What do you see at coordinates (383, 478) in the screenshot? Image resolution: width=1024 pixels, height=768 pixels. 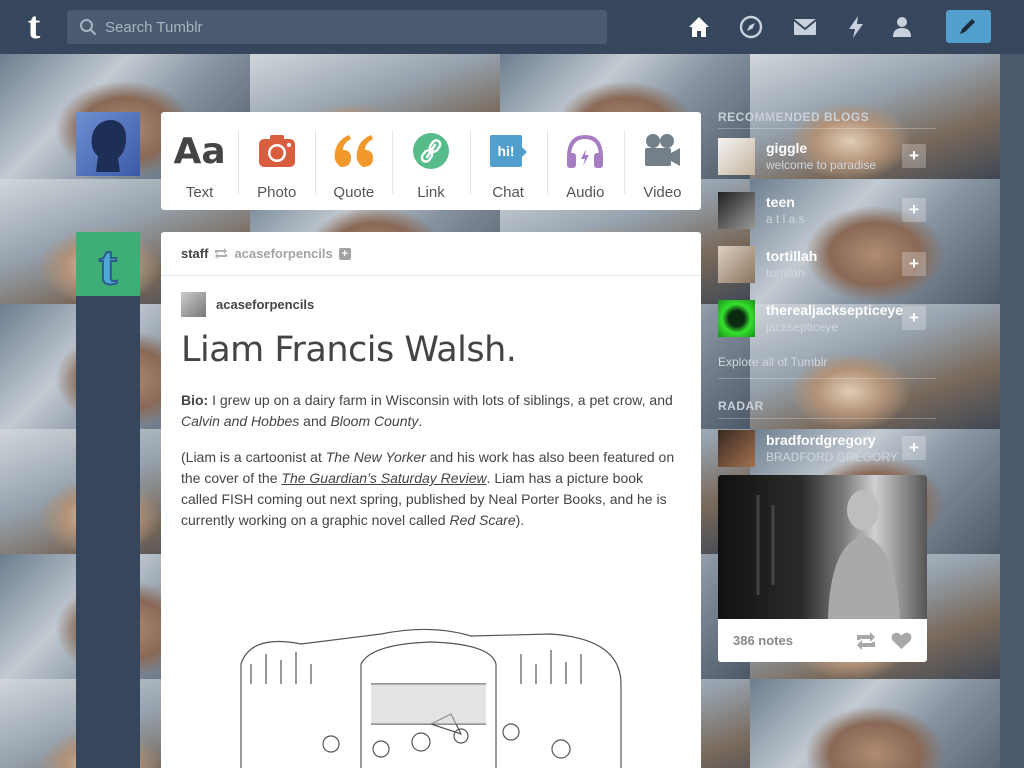 I see `guardian-link: The Guardian’s Saturday Review` at bounding box center [383, 478].